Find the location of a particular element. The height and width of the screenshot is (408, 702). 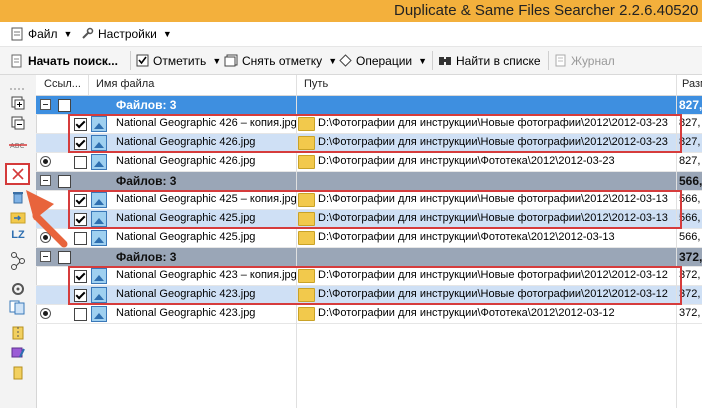

grid-header: Ссыл... Имя файла Путь Разм is located at coordinates (369, 85).